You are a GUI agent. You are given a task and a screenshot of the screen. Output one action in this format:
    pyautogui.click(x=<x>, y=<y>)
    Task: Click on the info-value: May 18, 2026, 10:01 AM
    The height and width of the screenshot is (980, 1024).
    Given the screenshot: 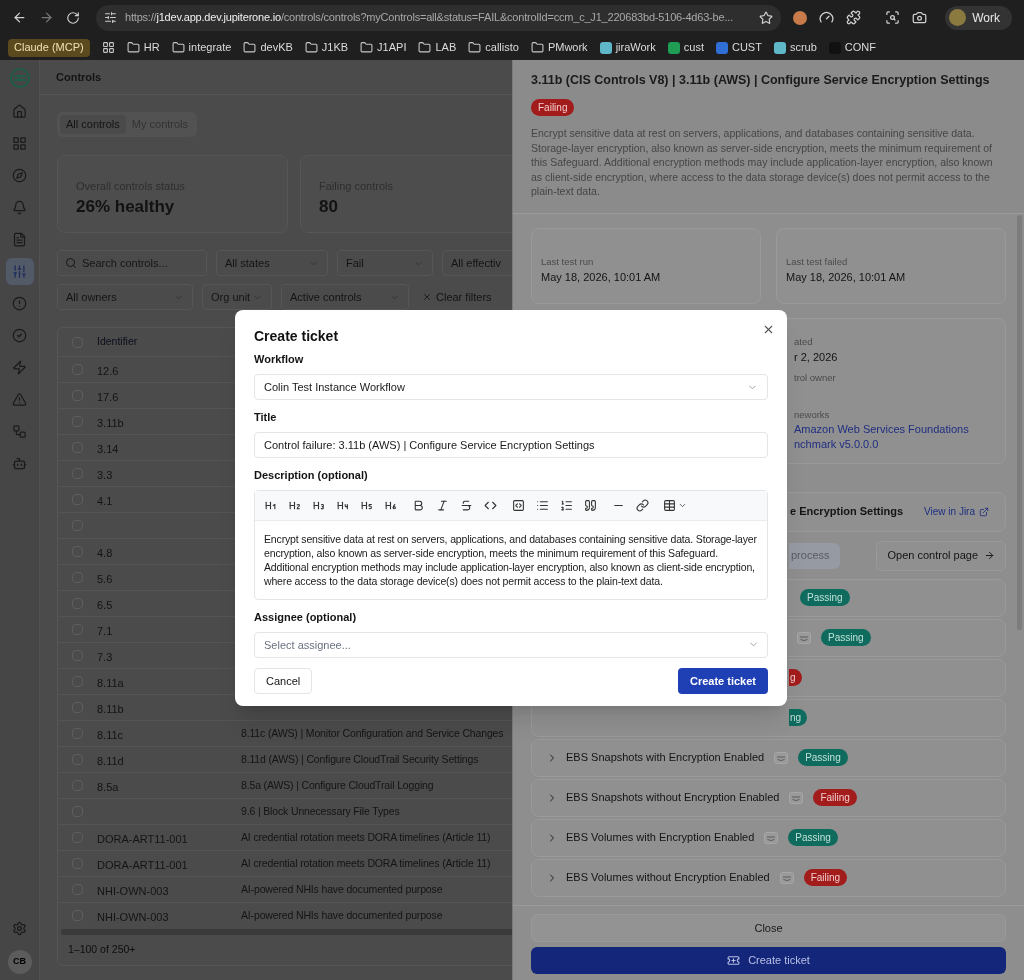 What is the action you would take?
    pyautogui.click(x=846, y=277)
    